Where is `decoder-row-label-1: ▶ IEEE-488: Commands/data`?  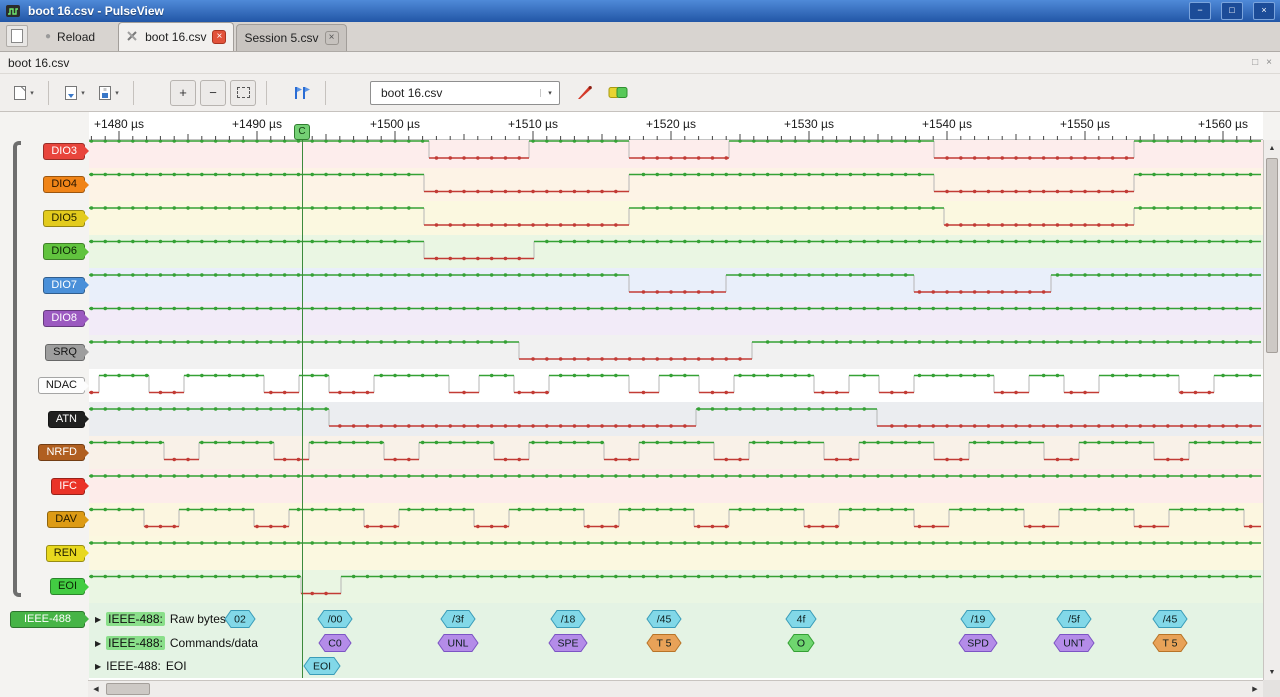
decoder-row-label-1: ▶ IEEE-488: Commands/data is located at coordinates (176, 643).